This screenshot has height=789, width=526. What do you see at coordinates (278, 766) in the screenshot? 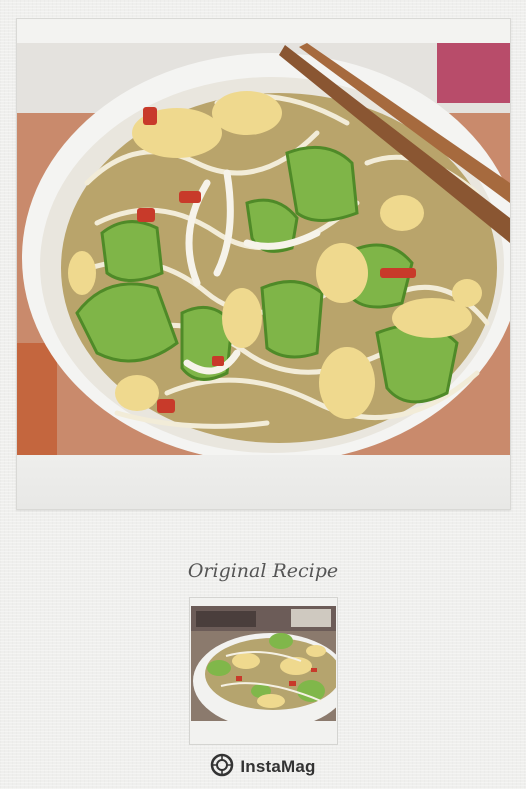
I see `brand-name: InstaMag` at bounding box center [278, 766].